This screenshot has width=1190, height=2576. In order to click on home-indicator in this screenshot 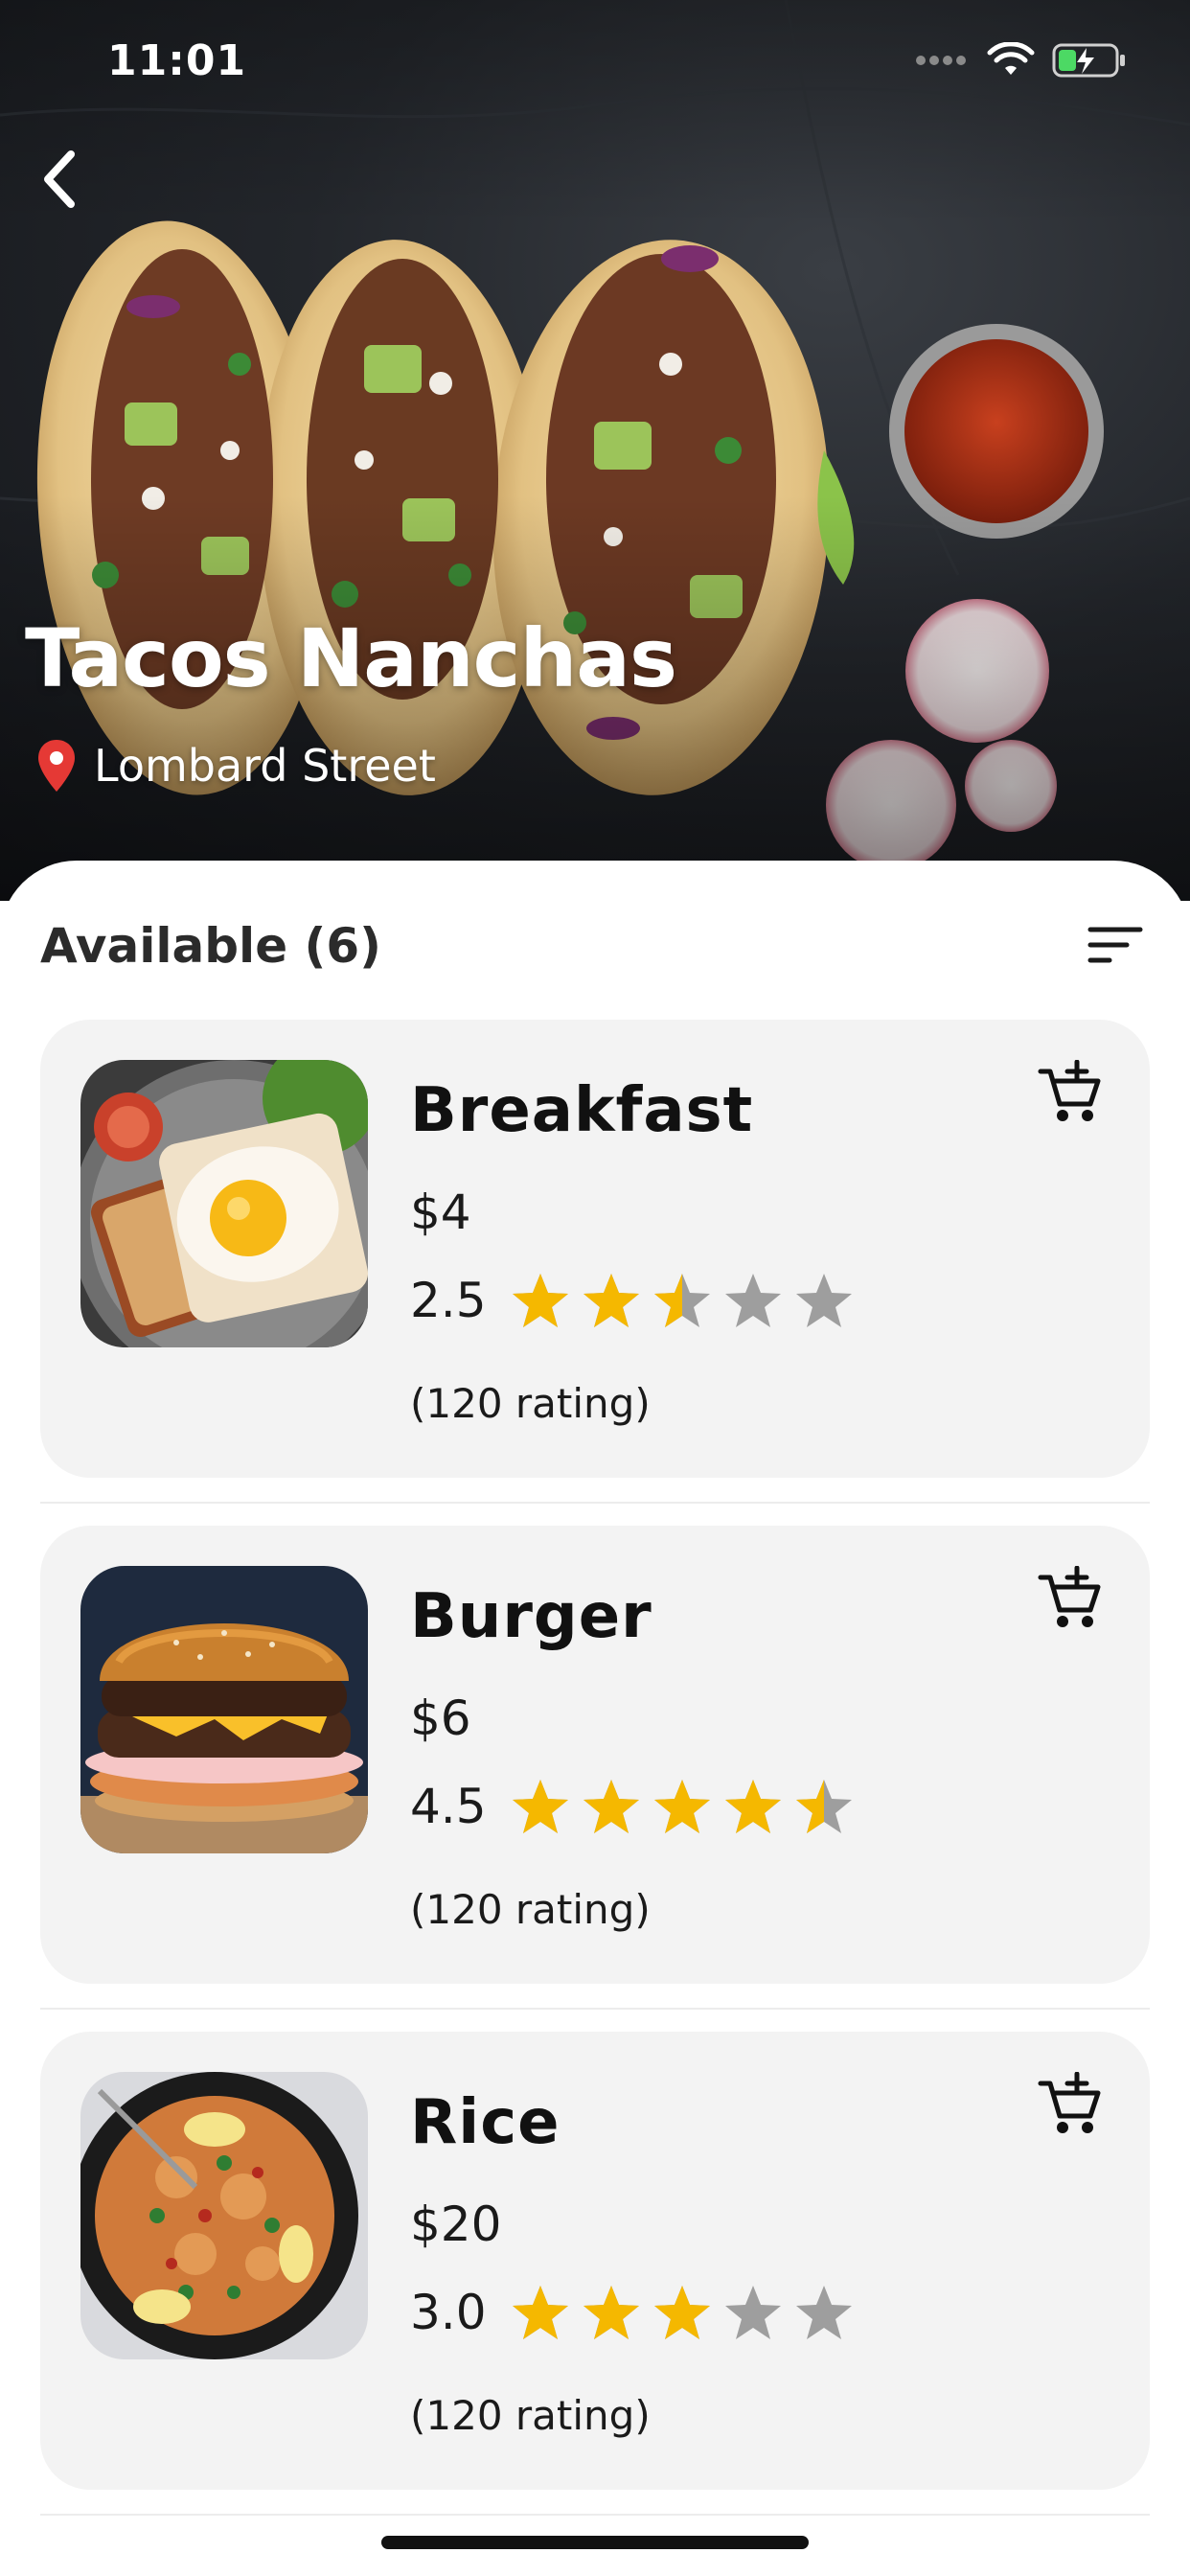, I will do `click(595, 2542)`.